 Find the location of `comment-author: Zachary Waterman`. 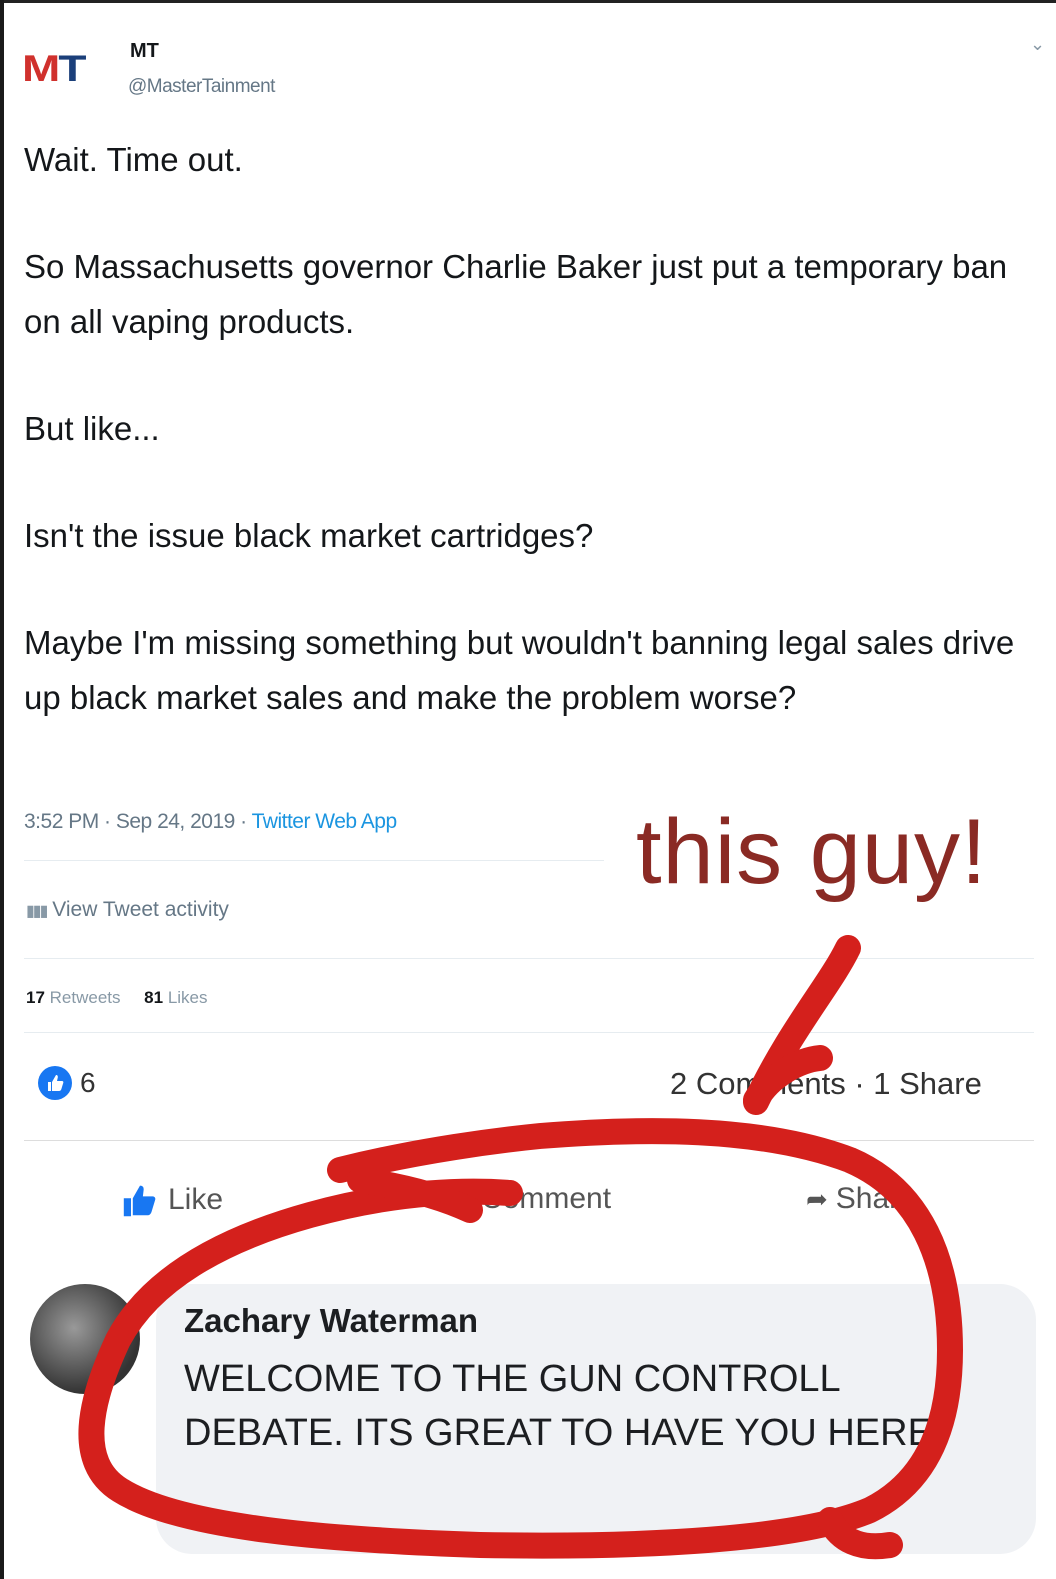

comment-author: Zachary Waterman is located at coordinates (331, 1321).